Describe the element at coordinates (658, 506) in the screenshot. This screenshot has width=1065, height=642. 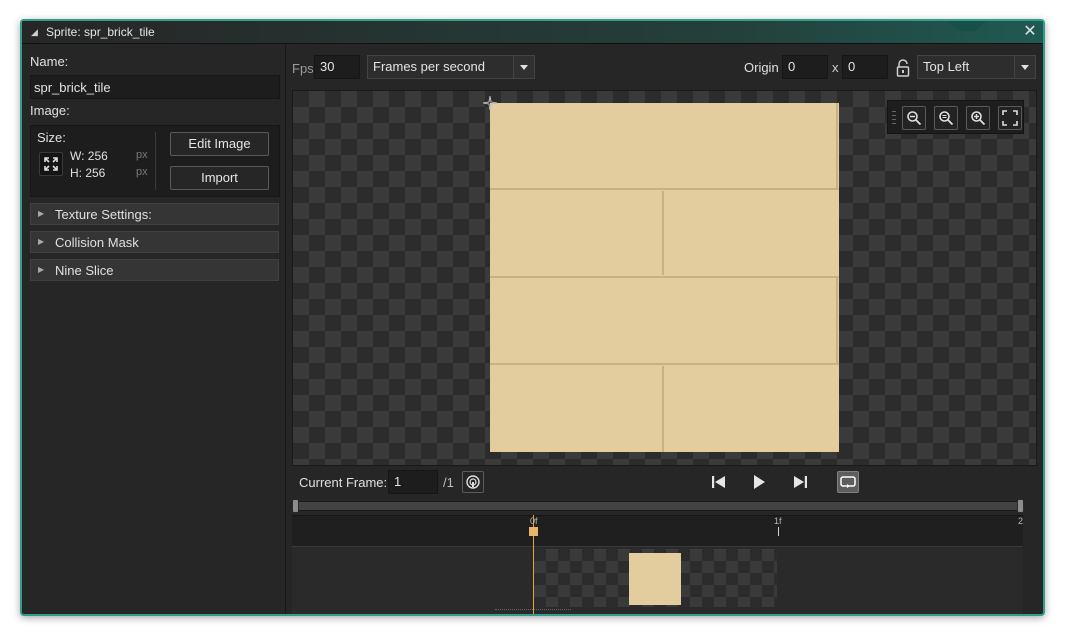
I see `timeline-scrollbar` at that location.